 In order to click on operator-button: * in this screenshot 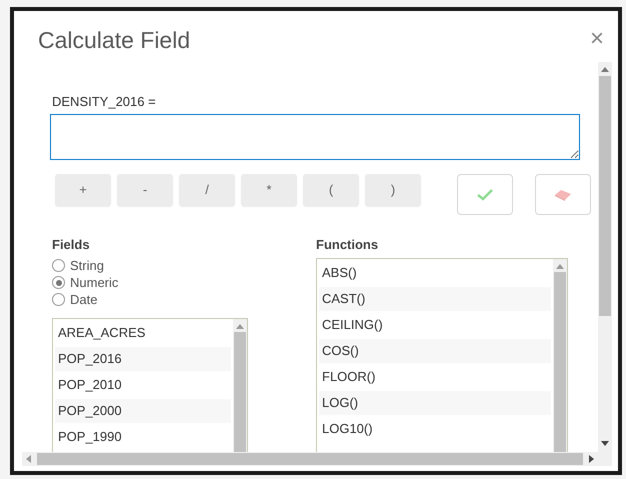, I will do `click(269, 190)`.